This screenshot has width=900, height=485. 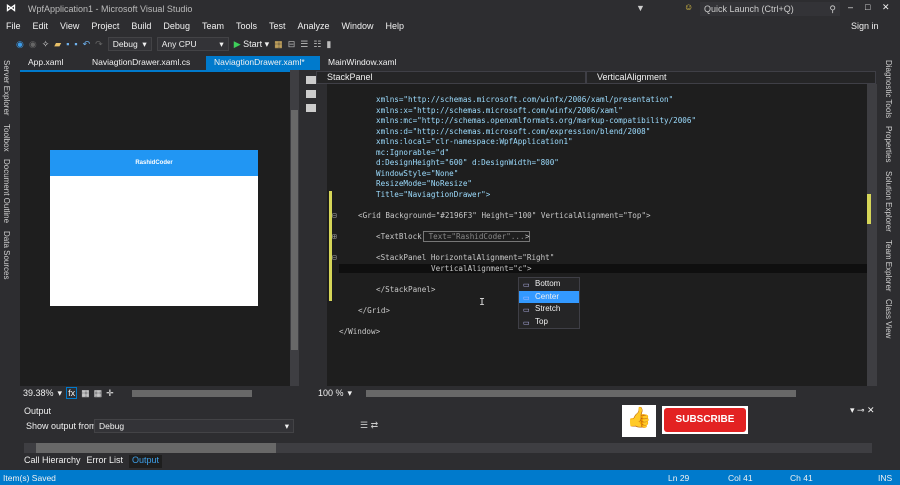 I want to click on header-text: RashidCoder, so click(x=154, y=163).